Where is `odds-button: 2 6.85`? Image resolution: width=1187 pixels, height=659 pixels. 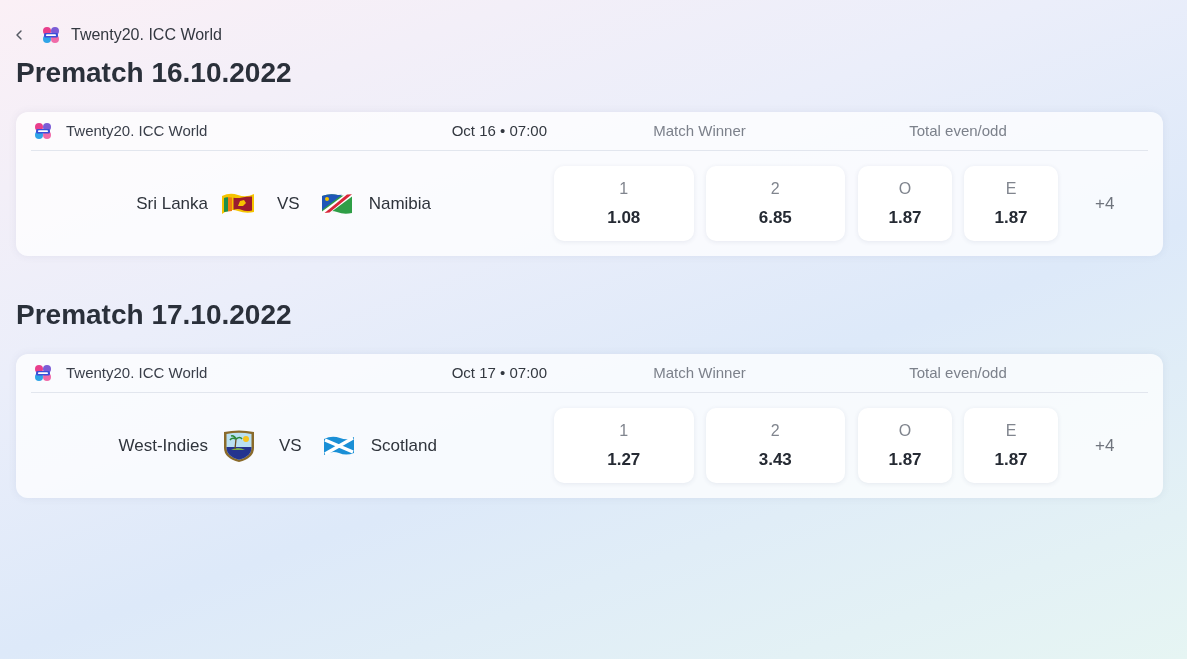 odds-button: 2 6.85 is located at coordinates (775, 203).